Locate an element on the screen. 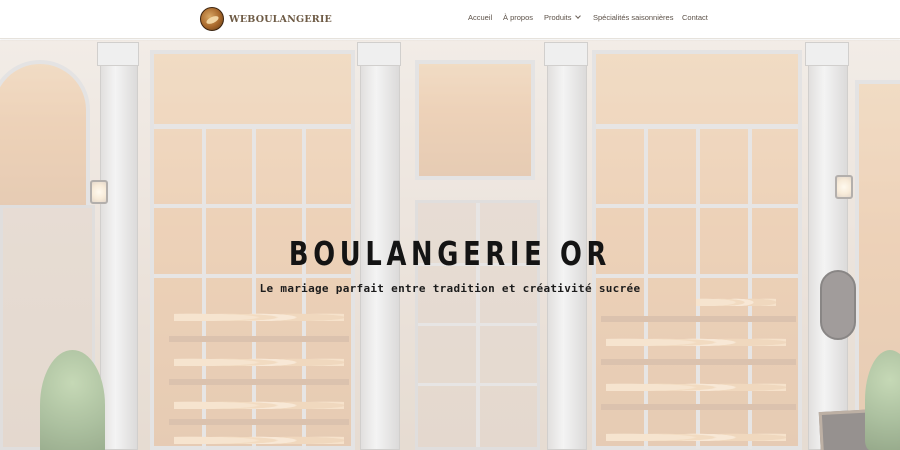 The width and height of the screenshot is (900, 450). nav-item-produits-label: Produits is located at coordinates (558, 17).